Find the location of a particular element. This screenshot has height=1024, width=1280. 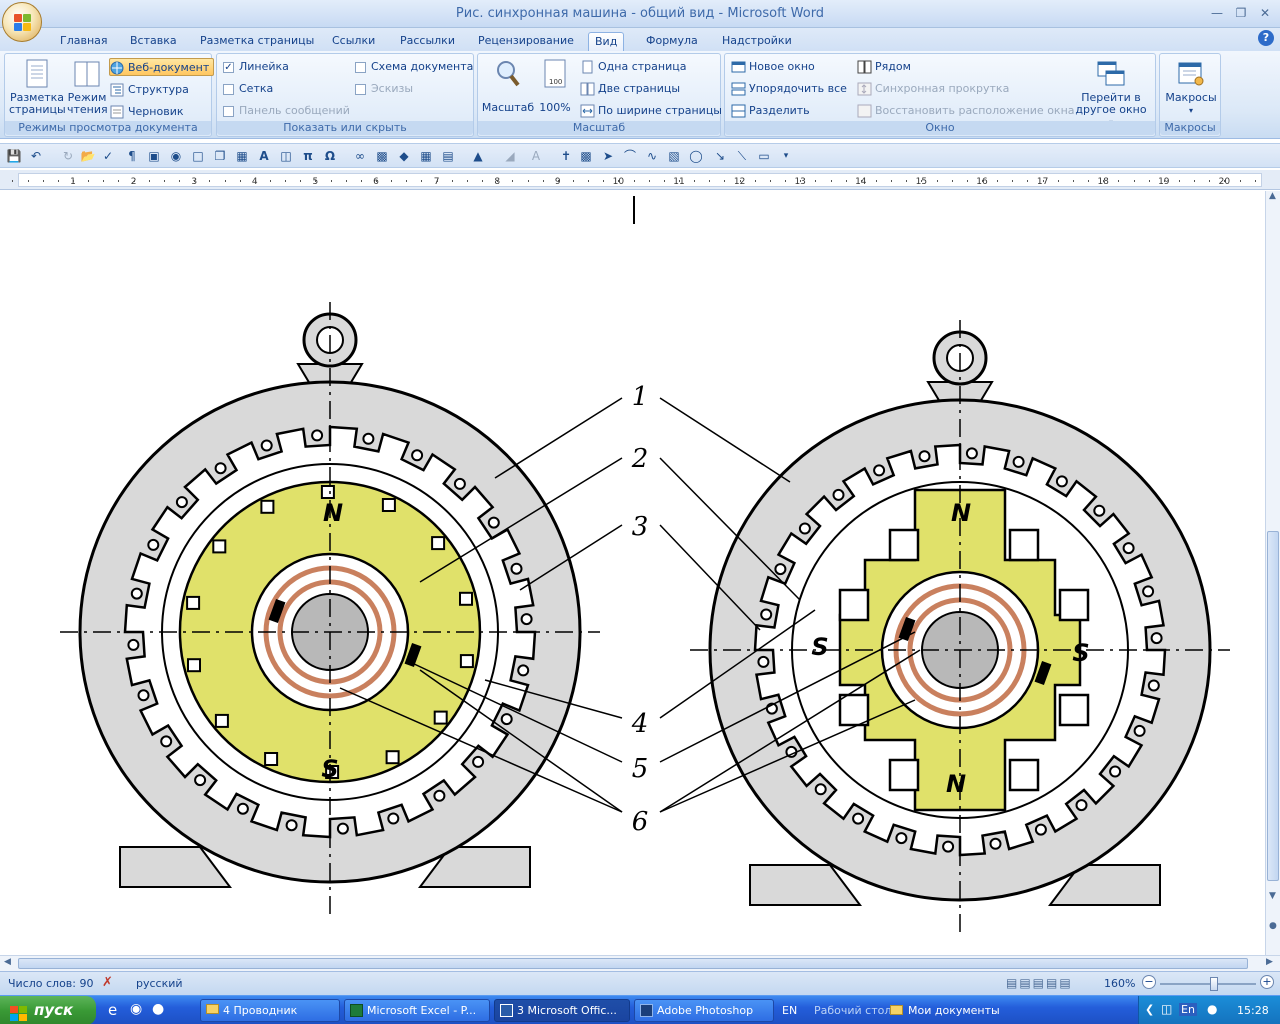

tray-expand-icon: ❮ is located at coordinates (1149, 1009).